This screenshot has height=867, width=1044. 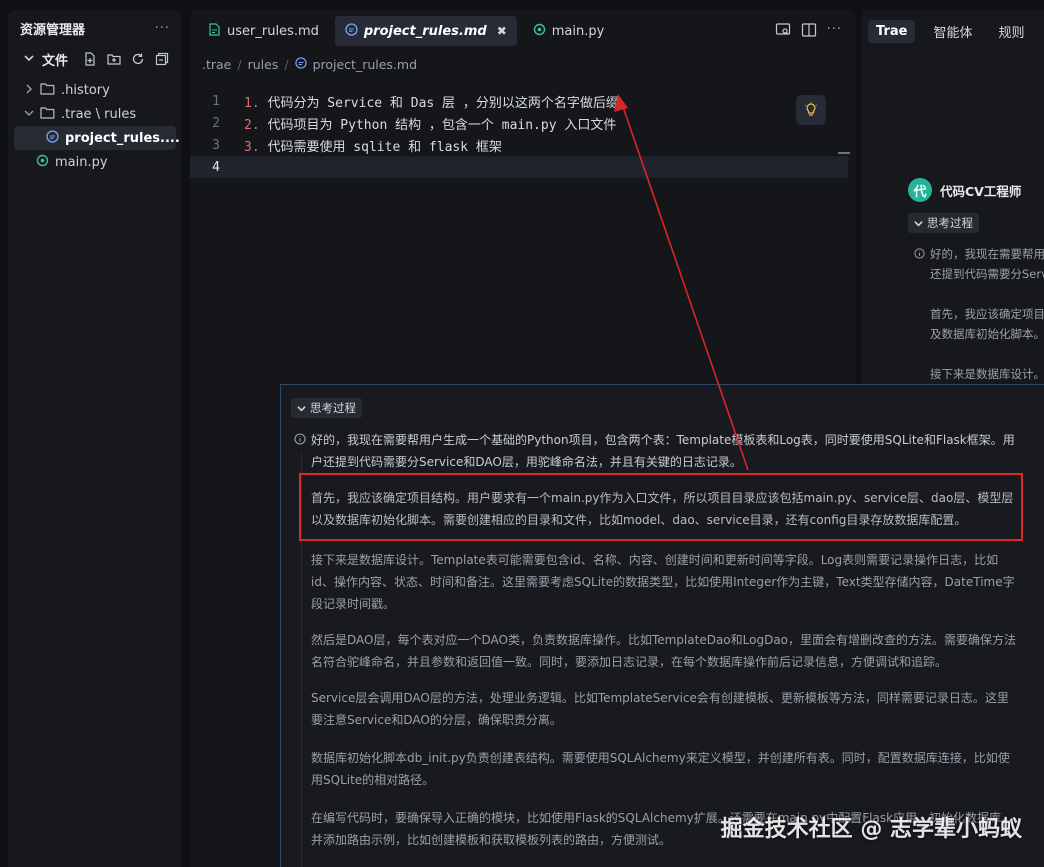 I want to click on tab-main-py: main.py, so click(x=569, y=31).